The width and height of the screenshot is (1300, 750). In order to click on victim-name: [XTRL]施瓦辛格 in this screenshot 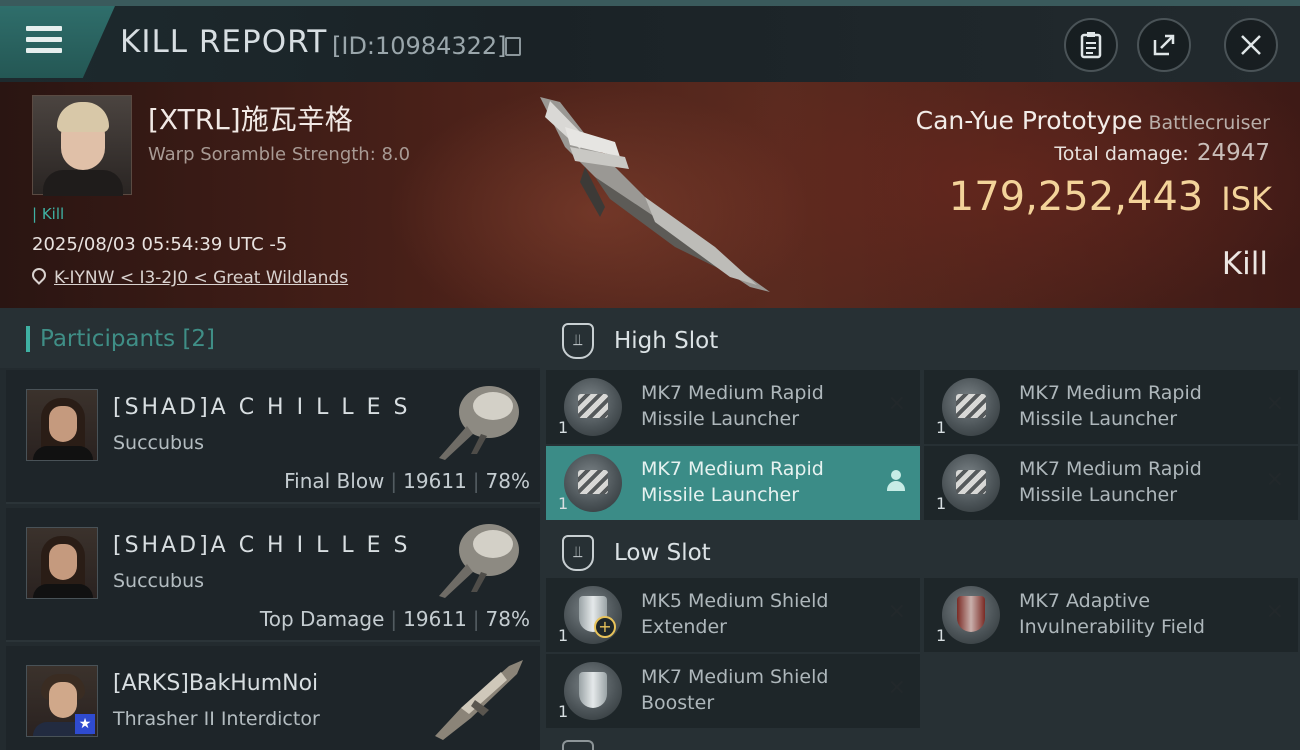, I will do `click(250, 118)`.